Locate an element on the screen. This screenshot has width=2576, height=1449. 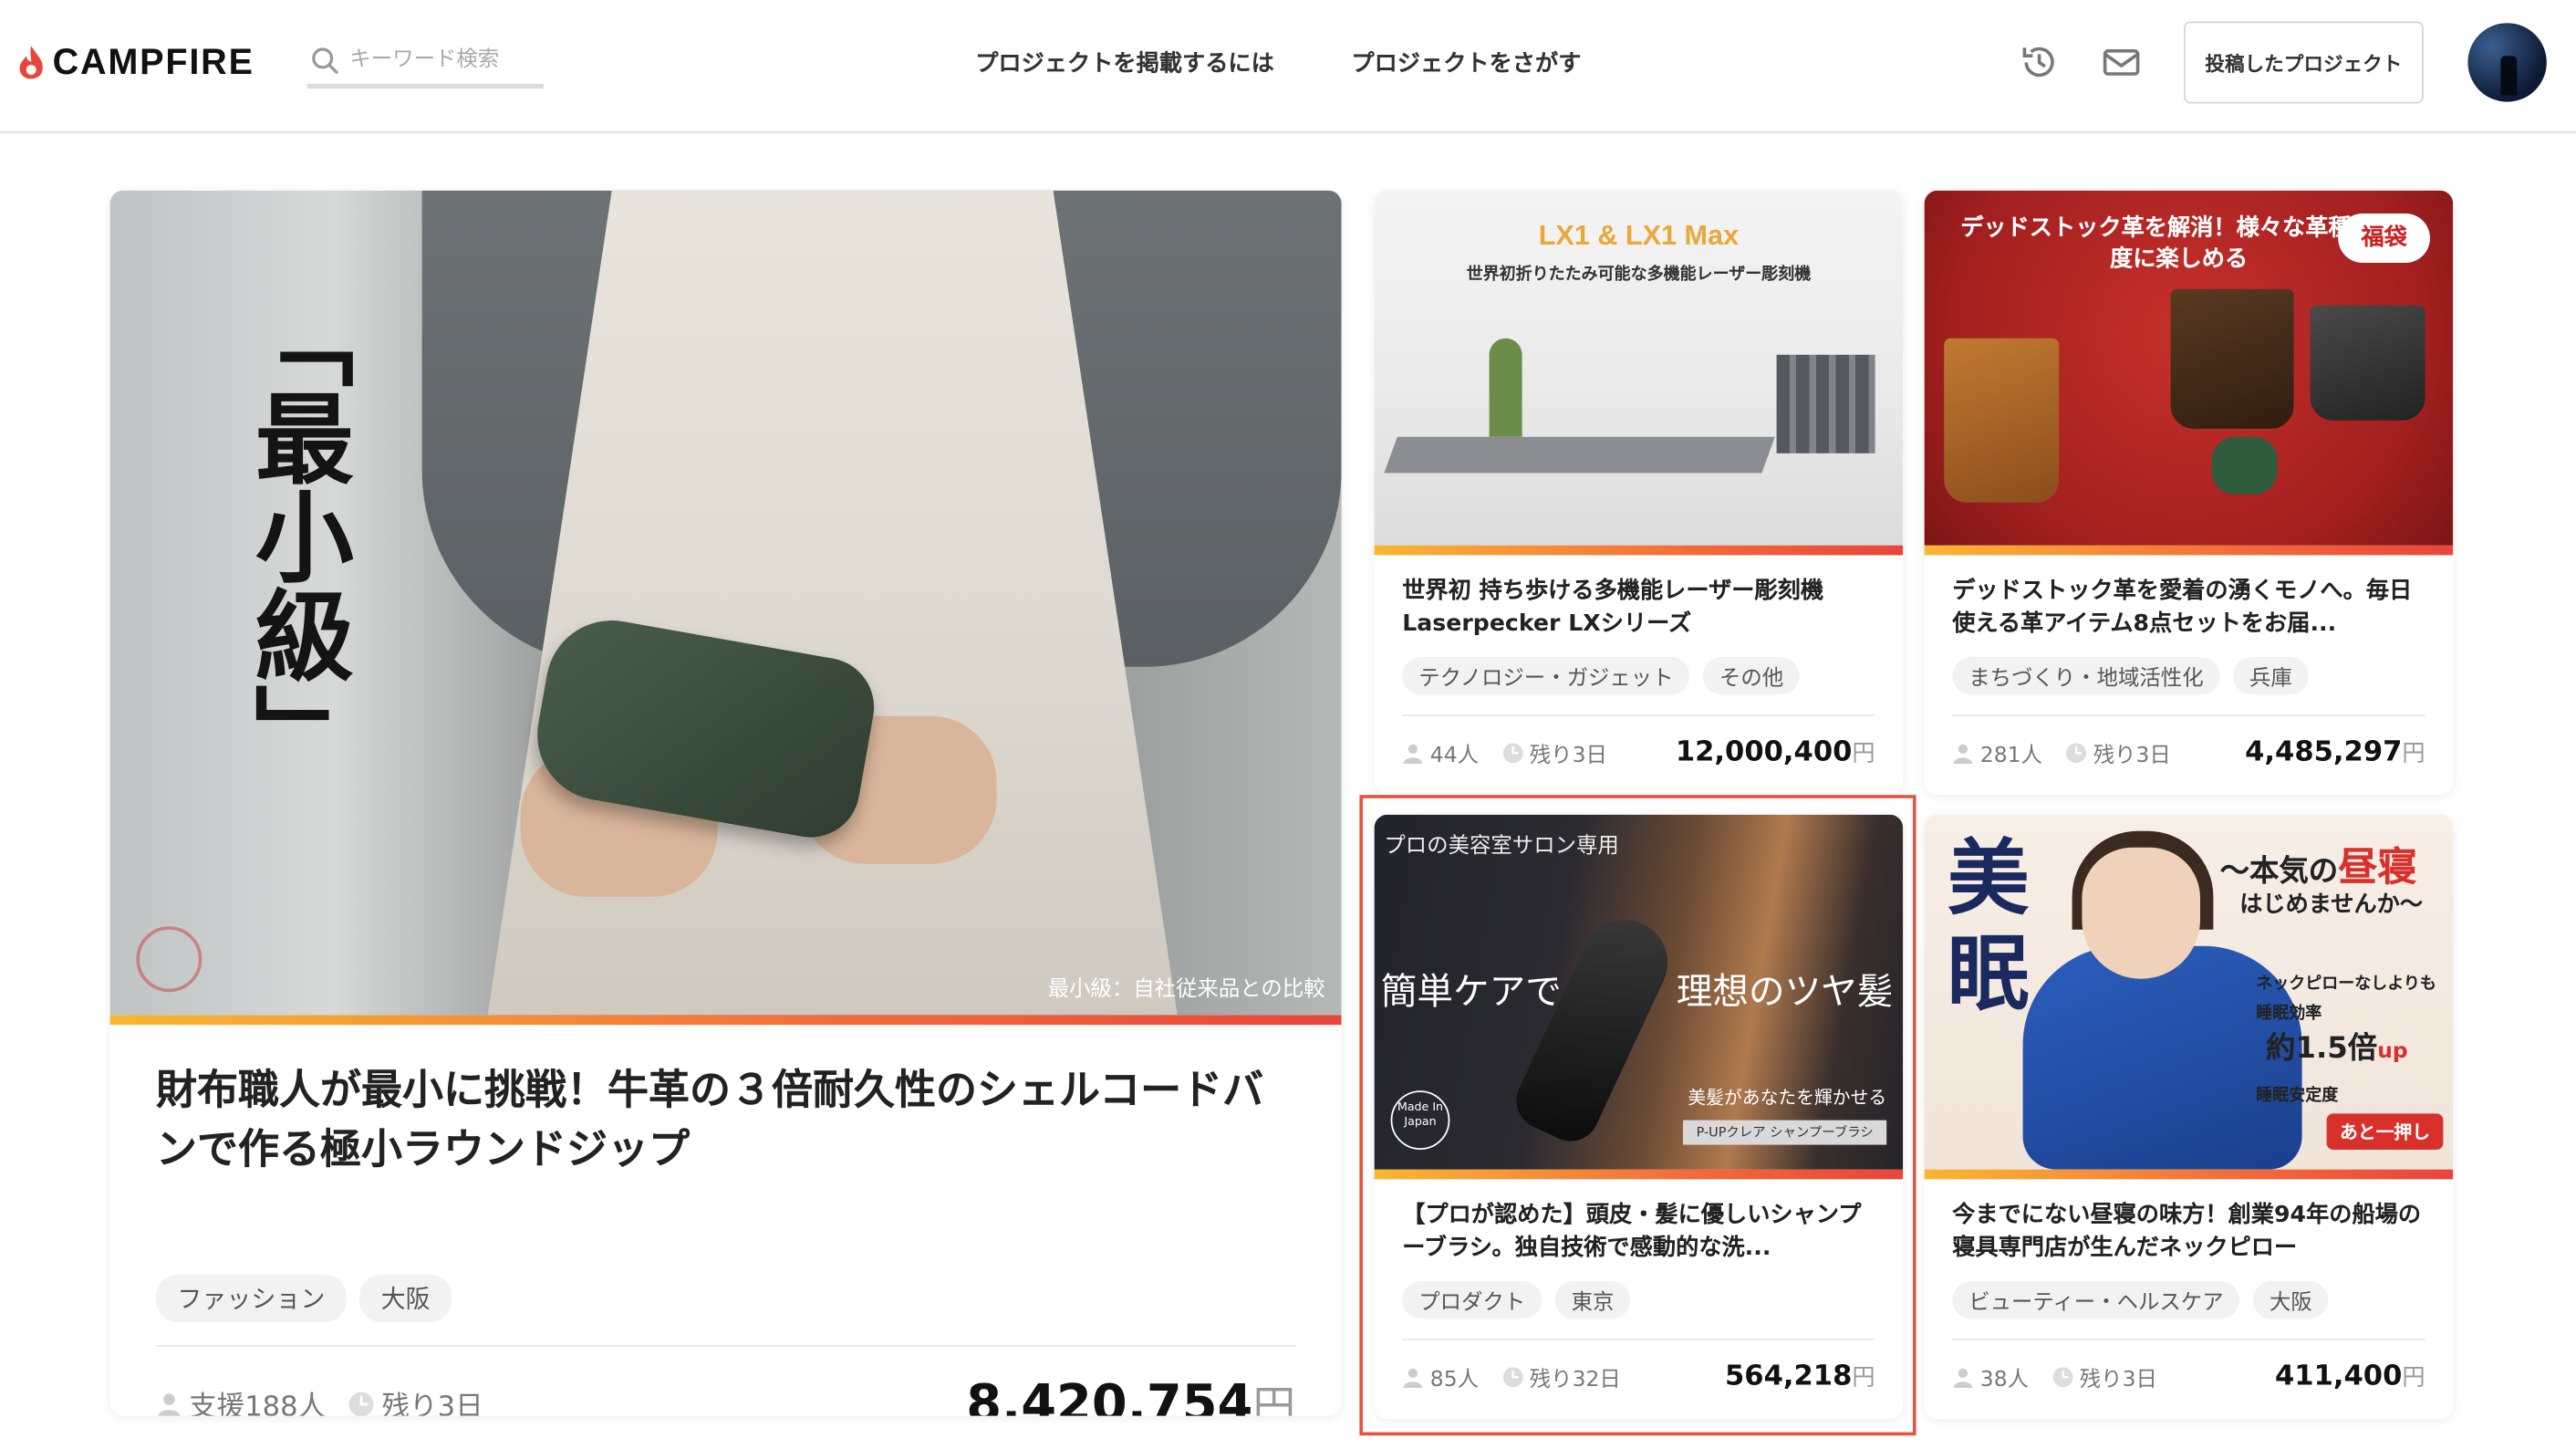
image-vertical-text: 「最小級」 is located at coordinates (295, 535).